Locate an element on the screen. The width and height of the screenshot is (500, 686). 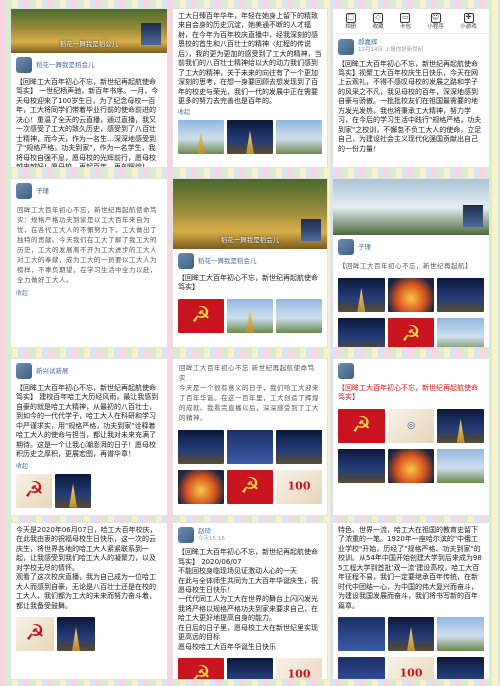
photo-school-emblem: ◎ is located at coordinates (411, 425).